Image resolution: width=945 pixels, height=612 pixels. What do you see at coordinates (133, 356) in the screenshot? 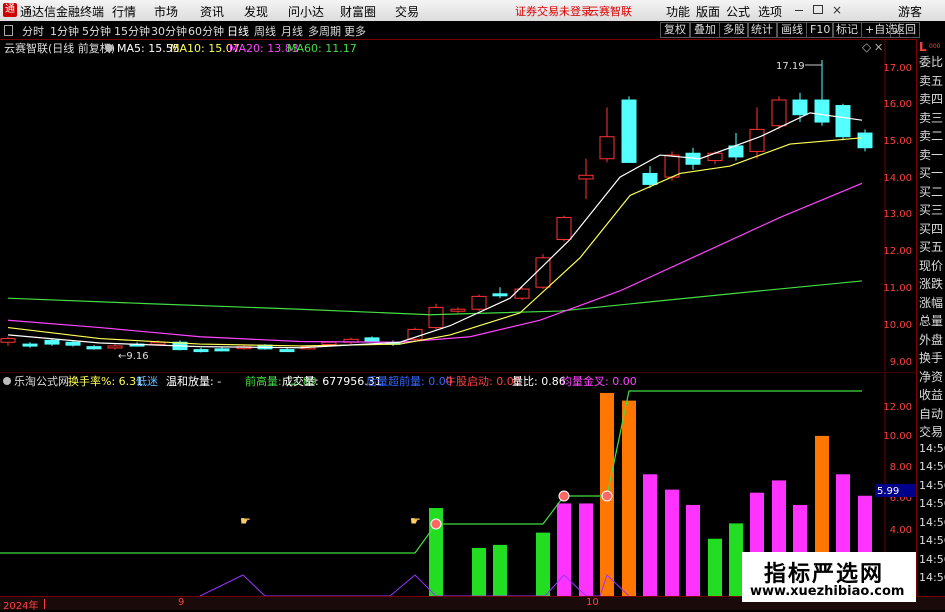
I see `low-annotation: ←9.16` at bounding box center [133, 356].